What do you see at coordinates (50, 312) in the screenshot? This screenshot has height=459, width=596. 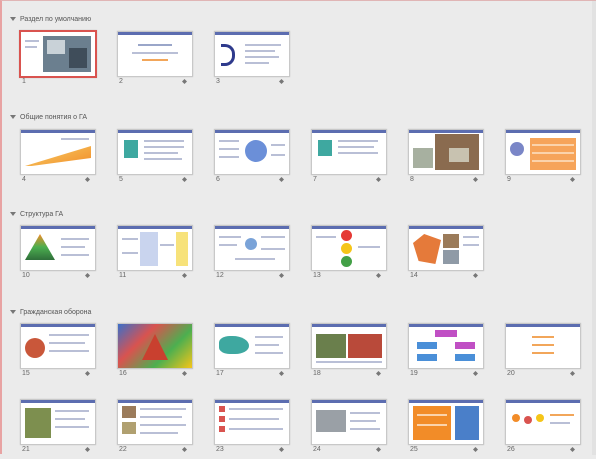 I see `section-header-civil-defense: Гражданская оборона` at bounding box center [50, 312].